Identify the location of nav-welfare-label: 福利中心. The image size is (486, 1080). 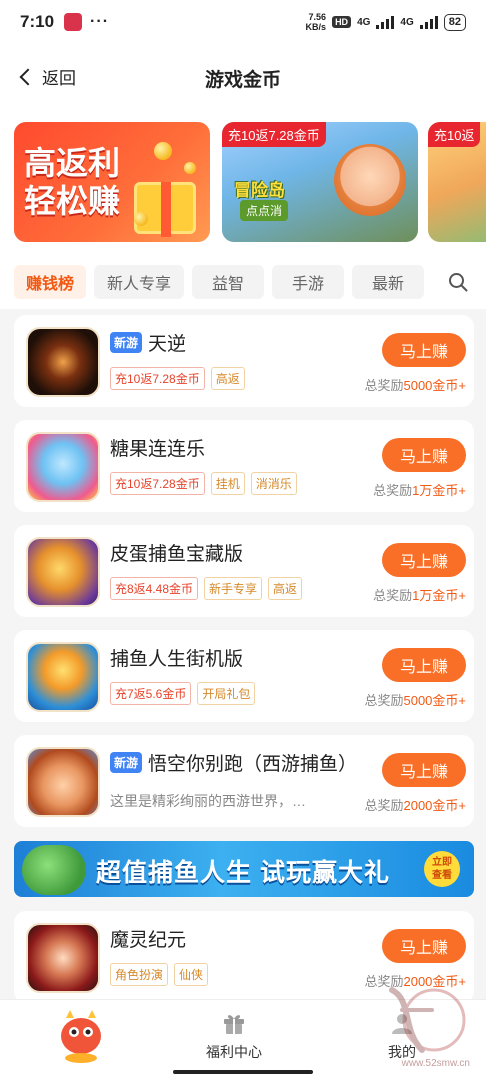
(234, 1052).